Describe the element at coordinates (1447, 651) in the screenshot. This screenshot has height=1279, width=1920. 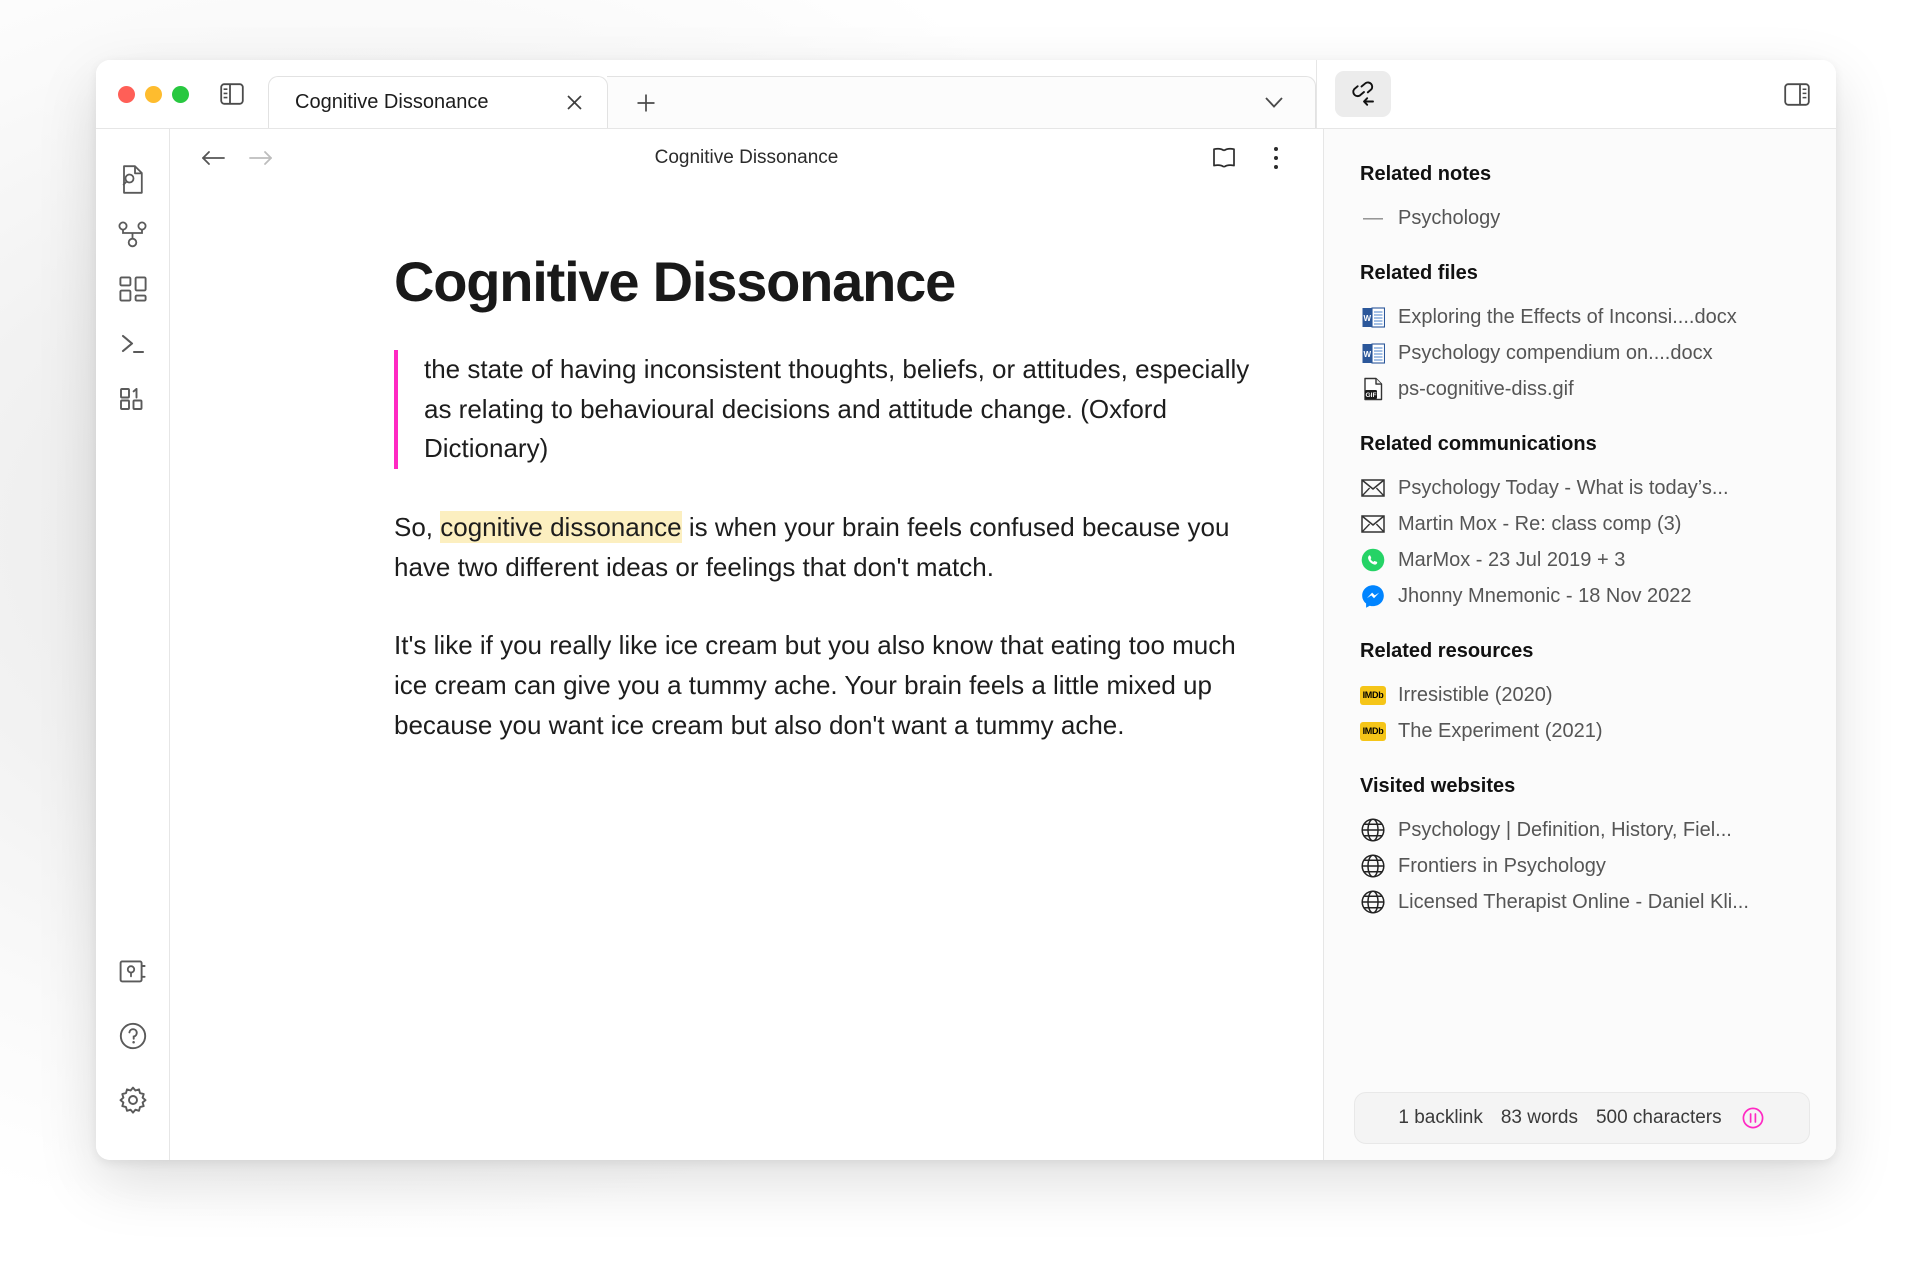
I see `section-title: Related resources` at that location.